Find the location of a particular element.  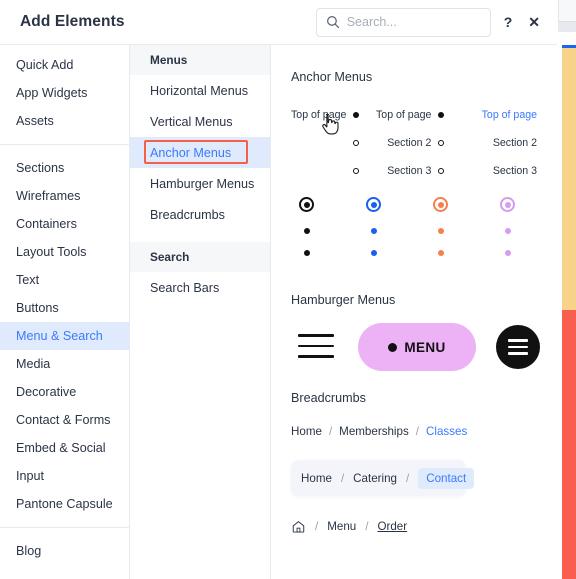

subnav-item-breadcrumbs: Breadcrumbs is located at coordinates (200, 214).